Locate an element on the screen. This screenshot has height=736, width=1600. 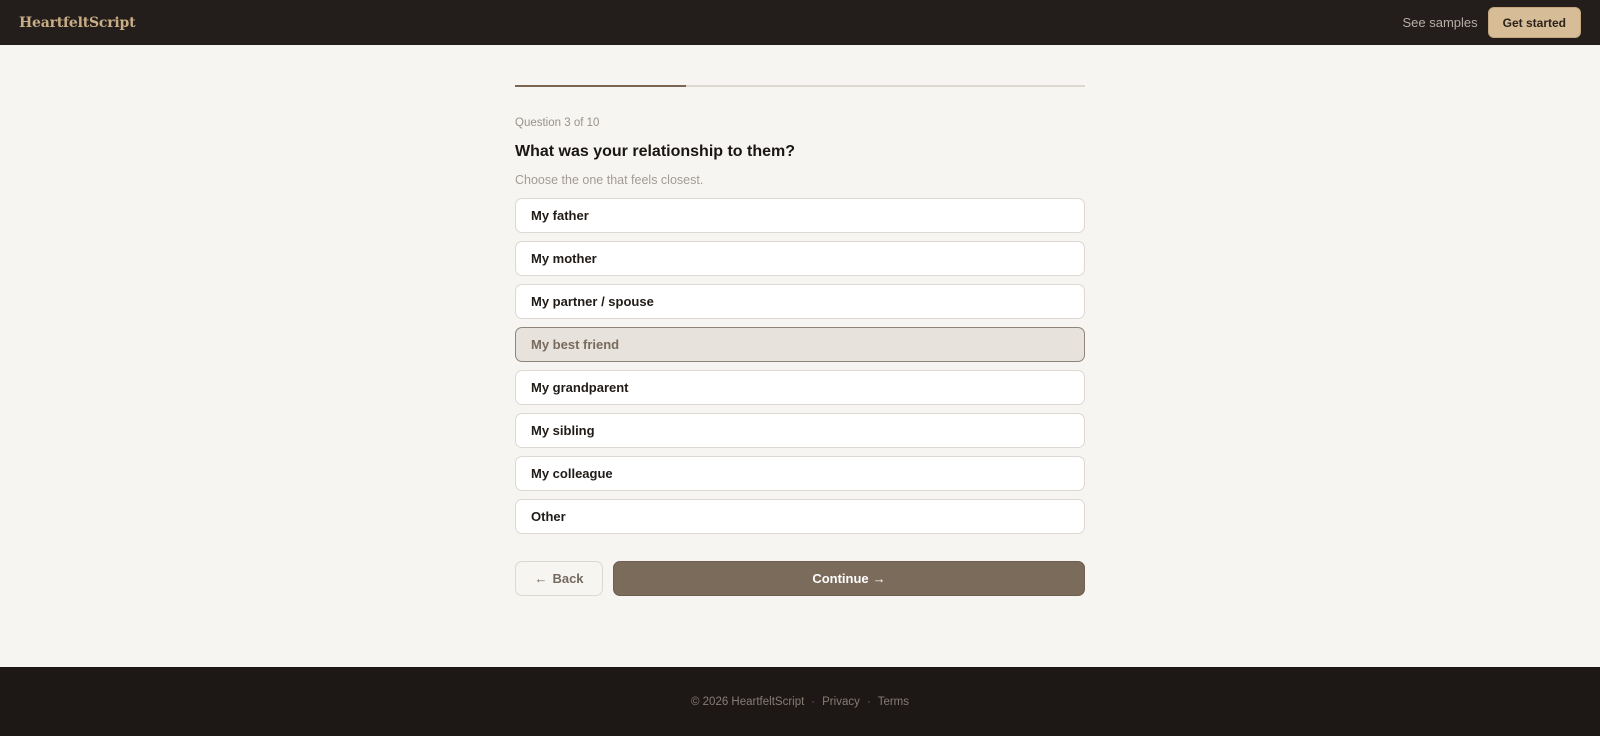
option-my-sibling: My sibling is located at coordinates (800, 430).